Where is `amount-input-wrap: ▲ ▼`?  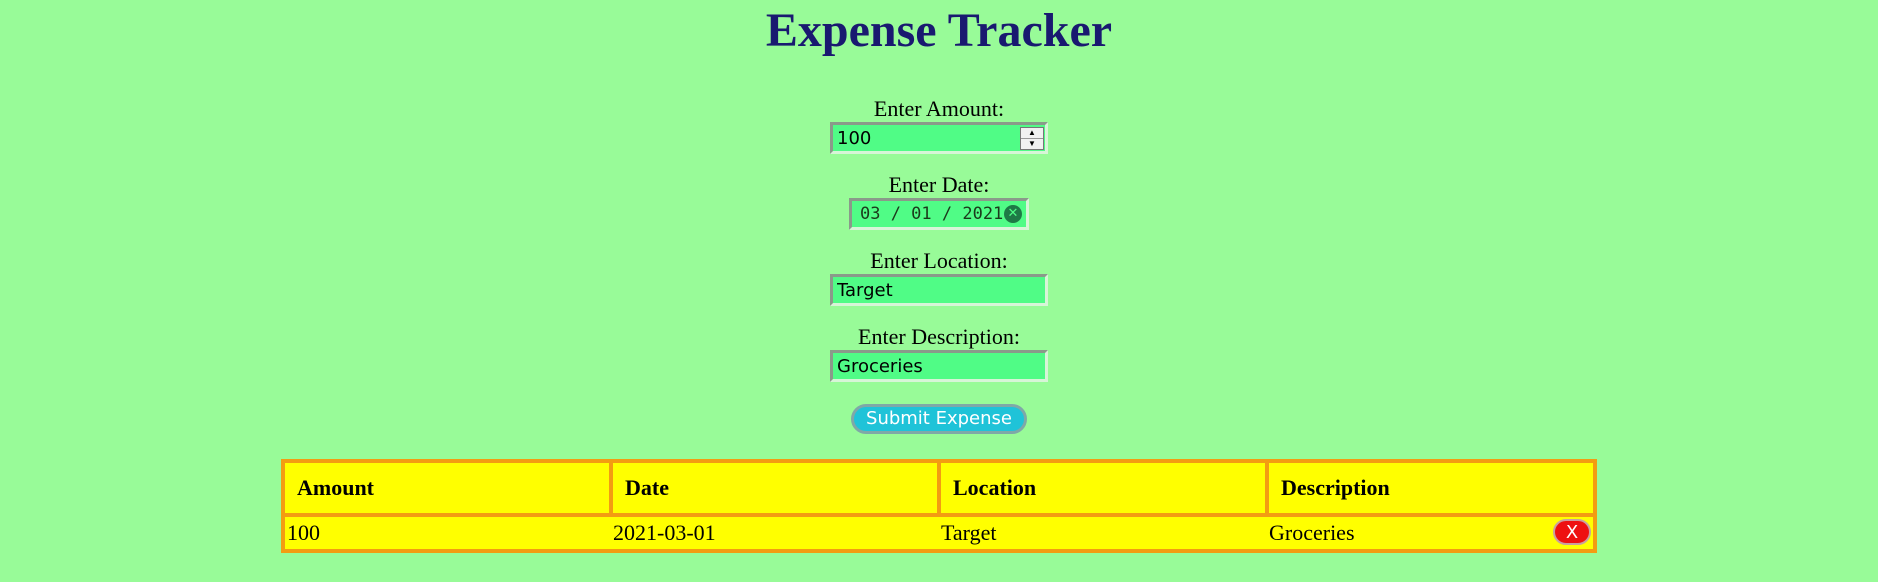 amount-input-wrap: ▲ ▼ is located at coordinates (939, 138).